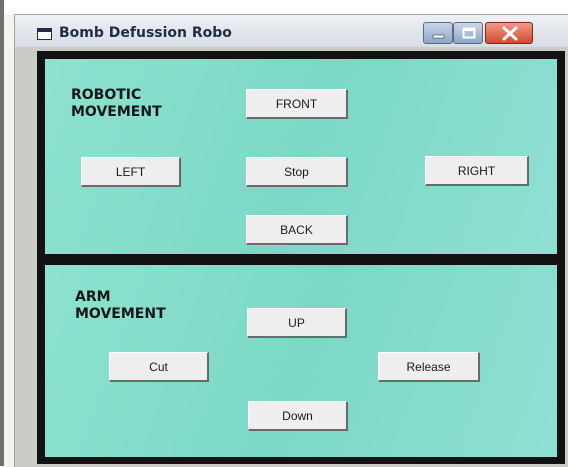 This screenshot has height=467, width=568. Describe the element at coordinates (438, 33) in the screenshot. I see `minimize-button` at that location.